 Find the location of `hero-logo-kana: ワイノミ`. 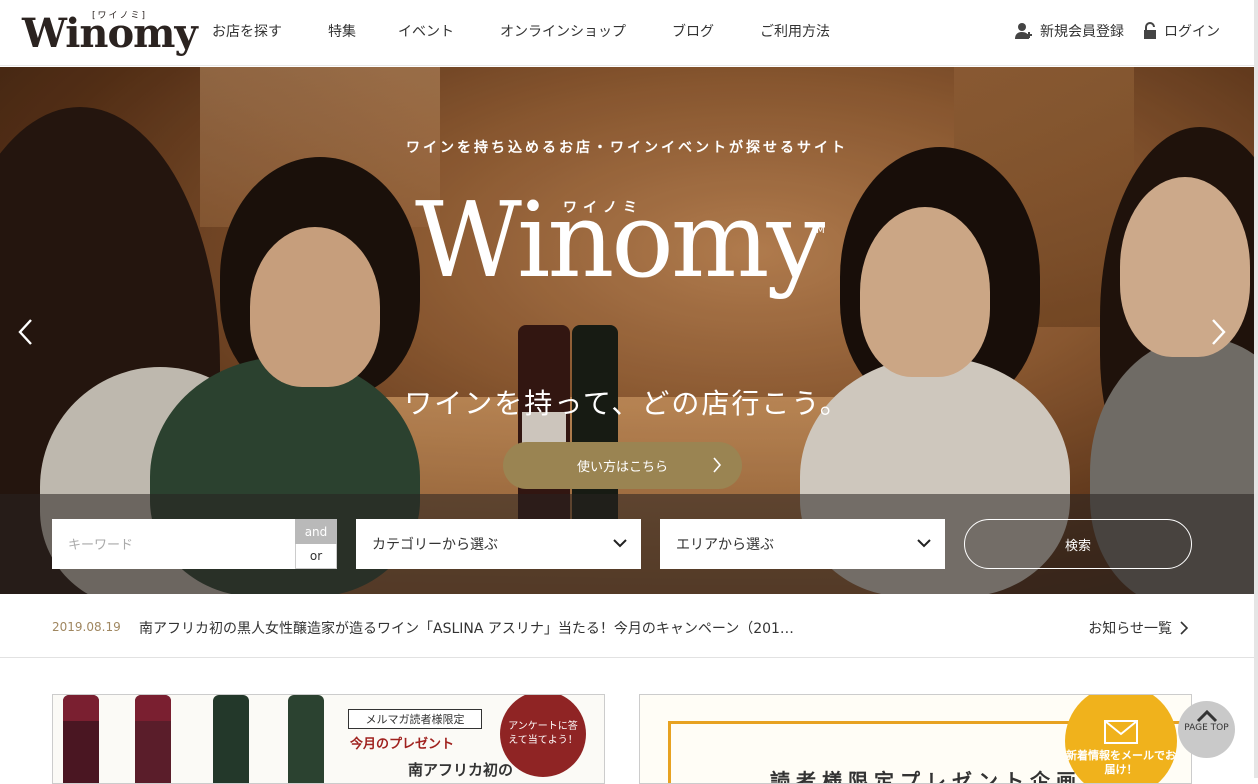

hero-logo-kana: ワイノミ is located at coordinates (603, 208).